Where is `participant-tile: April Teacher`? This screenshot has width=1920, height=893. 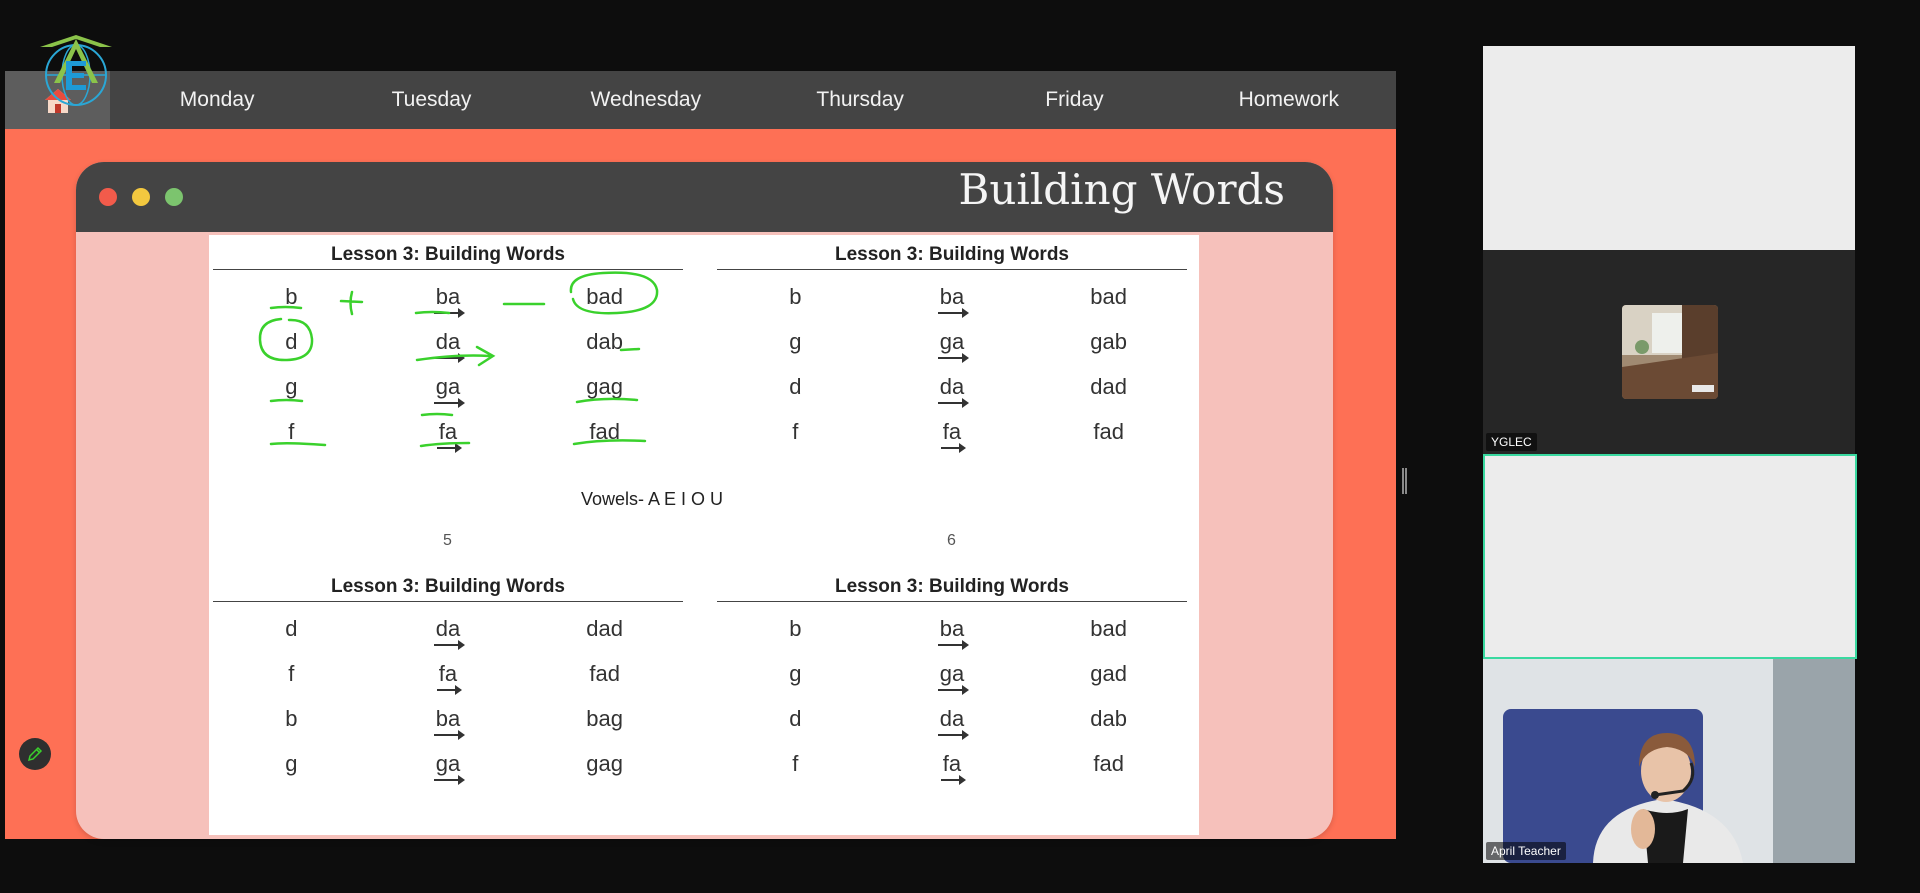
participant-tile: April Teacher is located at coordinates (1669, 761).